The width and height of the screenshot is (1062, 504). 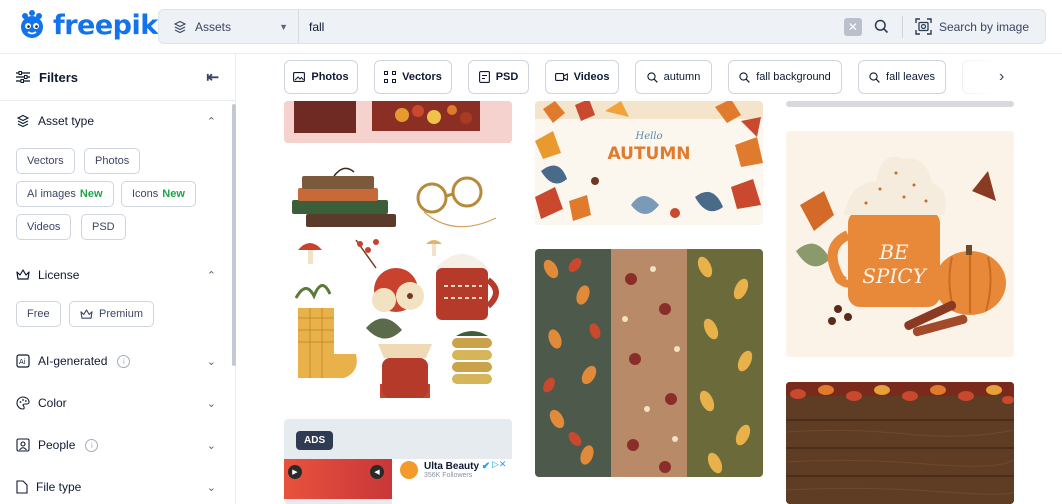 I want to click on filter-videos: Videos, so click(x=582, y=77).